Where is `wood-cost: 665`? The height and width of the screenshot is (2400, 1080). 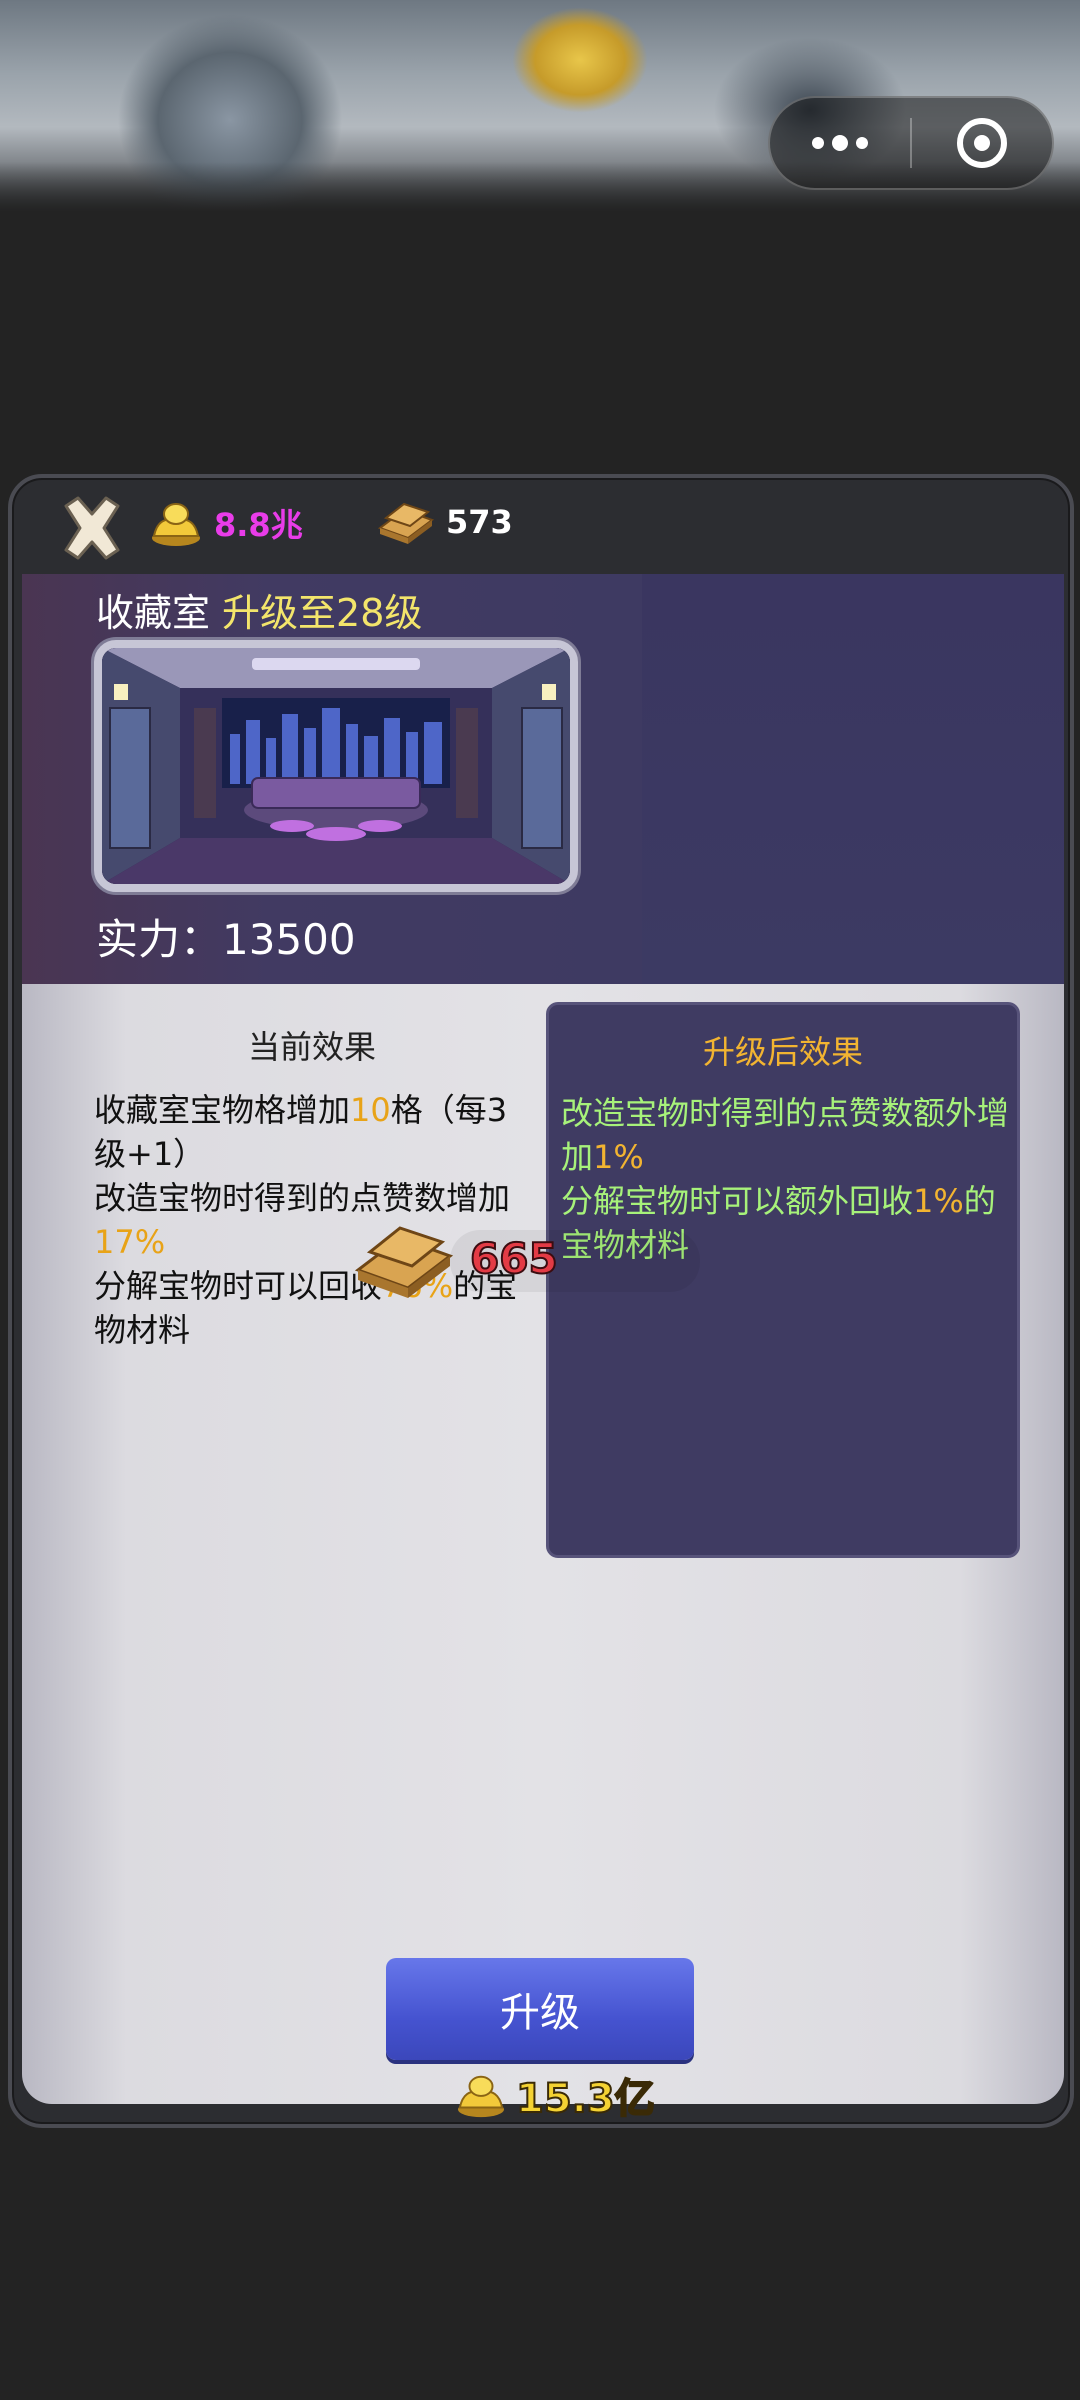
wood-cost: 665 is located at coordinates (530, 1258).